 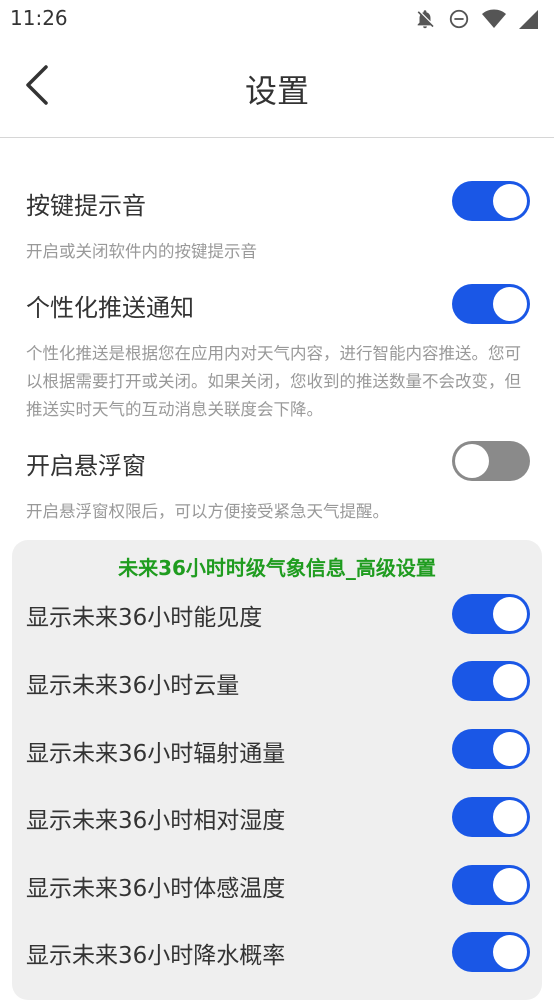 I want to click on do-not-disturb-icon, so click(x=459, y=19).